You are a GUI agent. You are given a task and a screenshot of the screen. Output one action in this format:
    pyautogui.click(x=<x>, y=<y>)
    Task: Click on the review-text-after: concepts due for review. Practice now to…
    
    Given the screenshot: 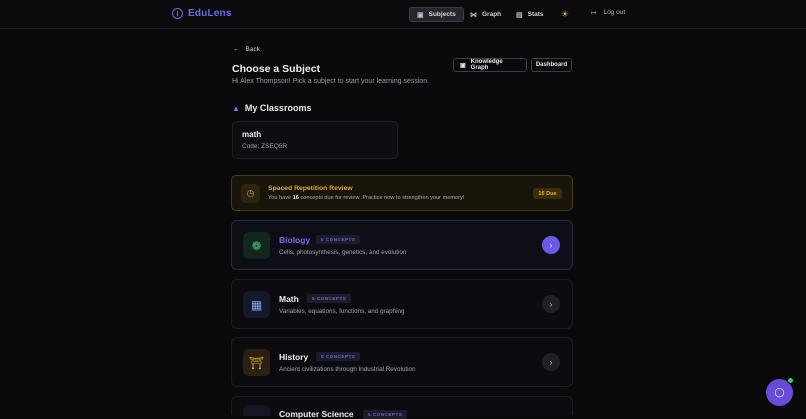 What is the action you would take?
    pyautogui.click(x=381, y=198)
    